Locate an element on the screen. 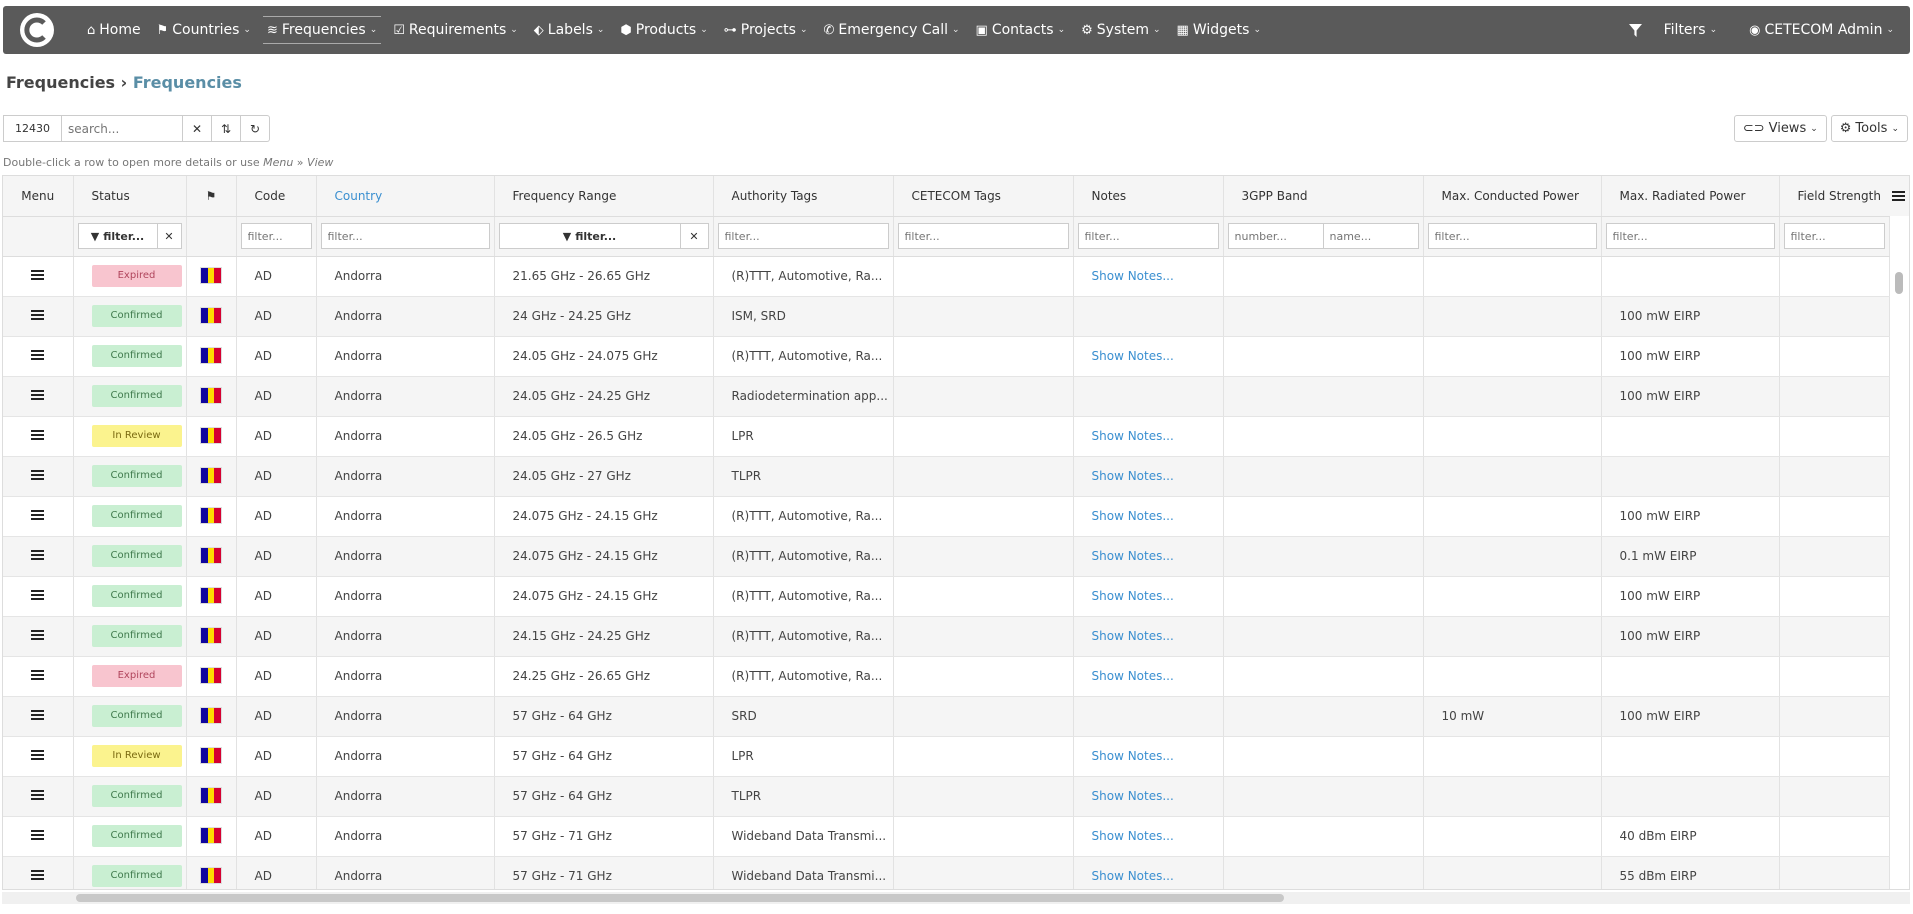 This screenshot has width=1913, height=914. country-filter-cell is located at coordinates (405, 236).